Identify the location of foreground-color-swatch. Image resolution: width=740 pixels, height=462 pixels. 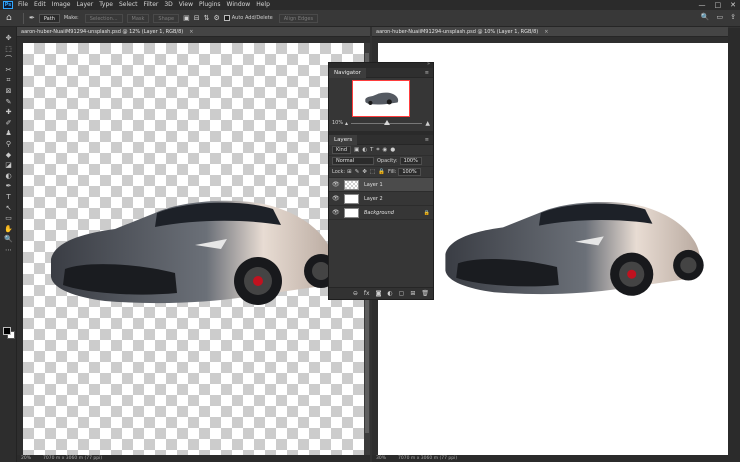
(7, 331).